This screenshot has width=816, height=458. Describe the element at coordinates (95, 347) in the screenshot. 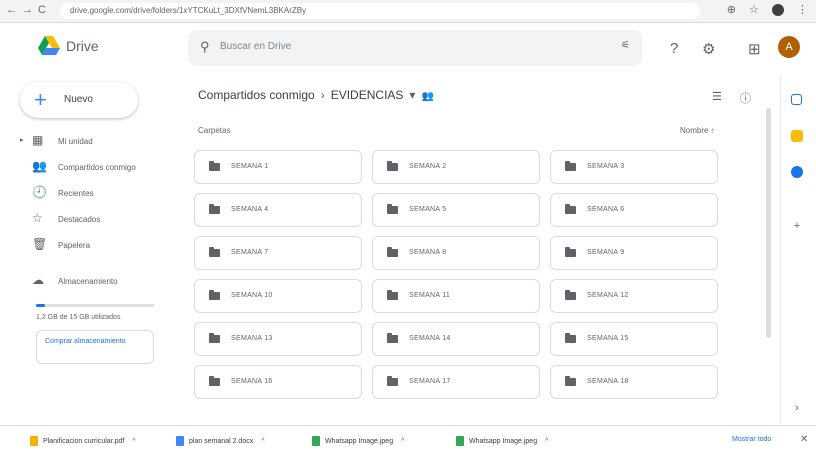

I see `buy-storage-button: Comprar almacenamiento` at that location.